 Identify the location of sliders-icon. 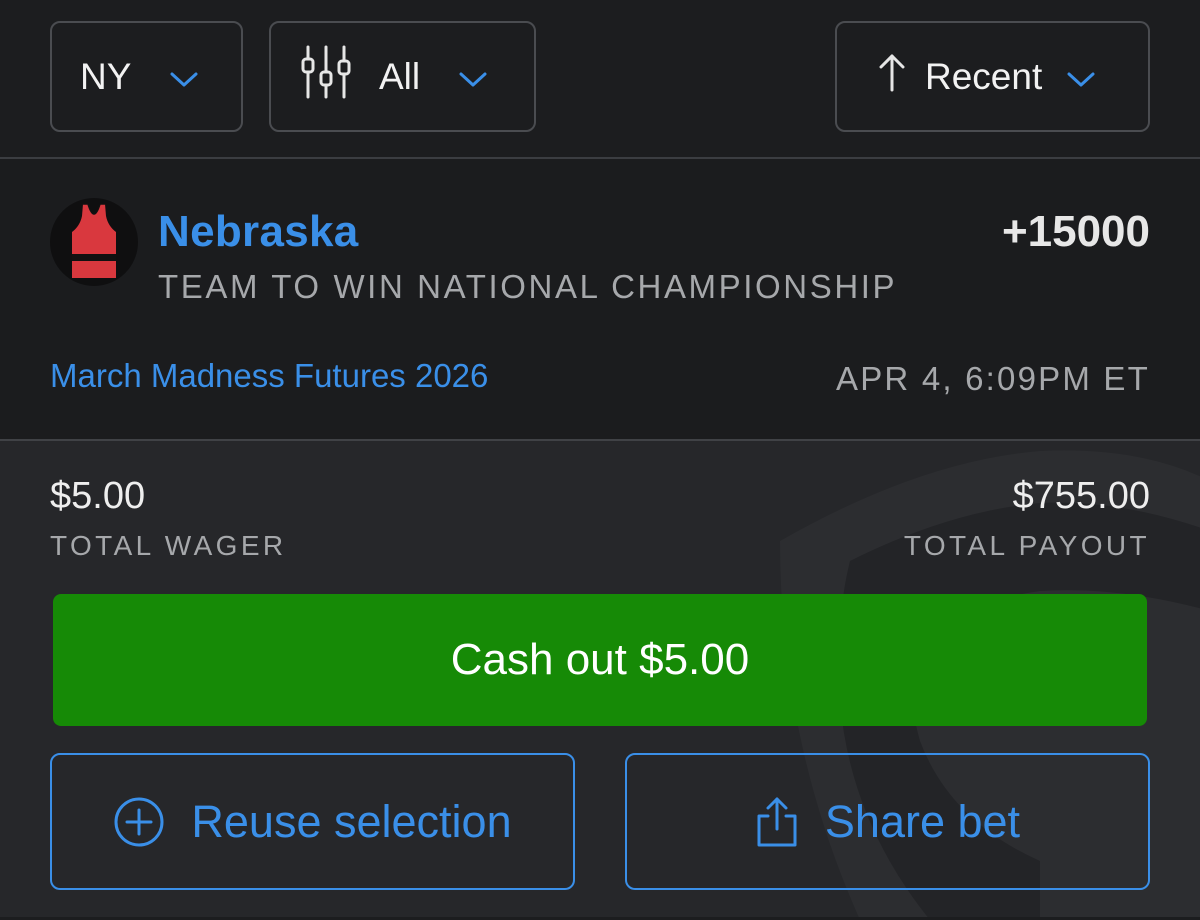
(326, 76).